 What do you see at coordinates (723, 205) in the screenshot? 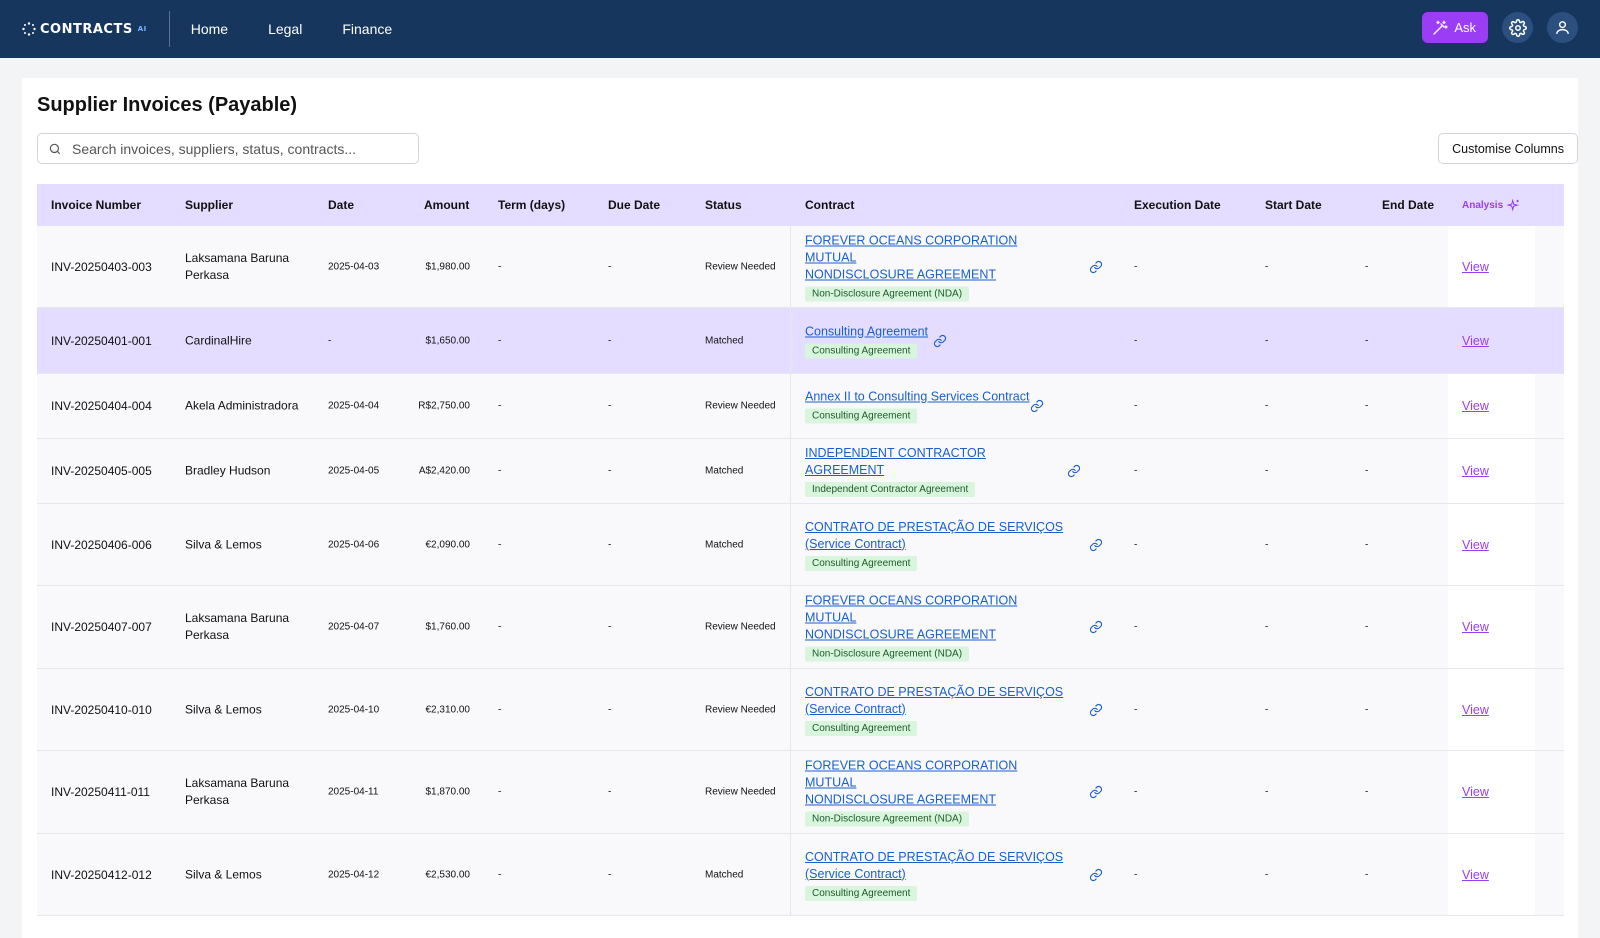
I see `col-header-status: Status` at bounding box center [723, 205].